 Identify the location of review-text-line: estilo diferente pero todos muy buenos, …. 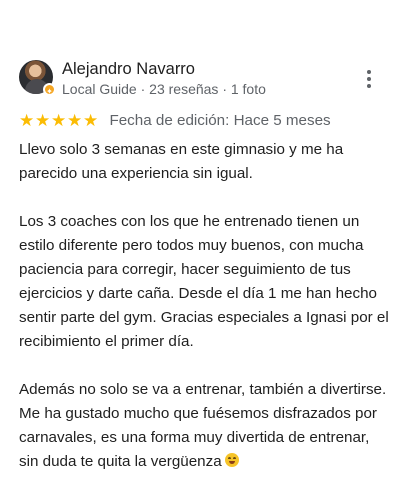
(191, 245).